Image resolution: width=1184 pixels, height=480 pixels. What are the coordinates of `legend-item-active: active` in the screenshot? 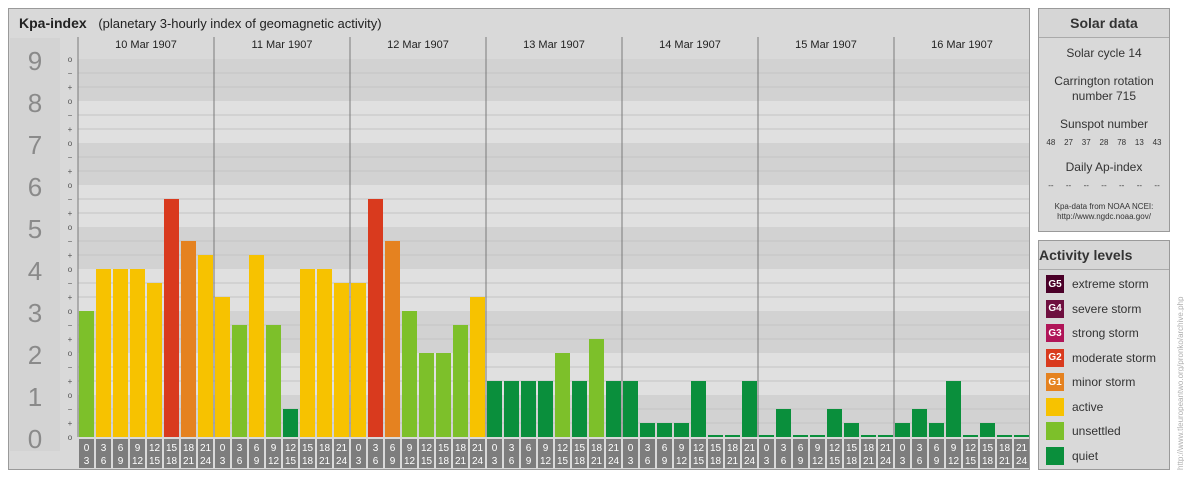 It's located at (1104, 407).